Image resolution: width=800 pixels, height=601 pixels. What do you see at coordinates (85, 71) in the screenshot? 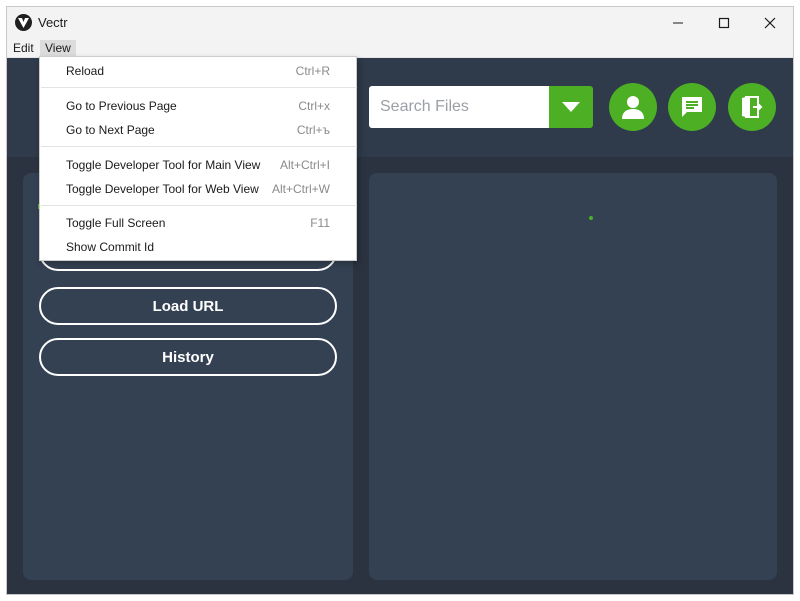
I see `menu-item-label: Reload` at bounding box center [85, 71].